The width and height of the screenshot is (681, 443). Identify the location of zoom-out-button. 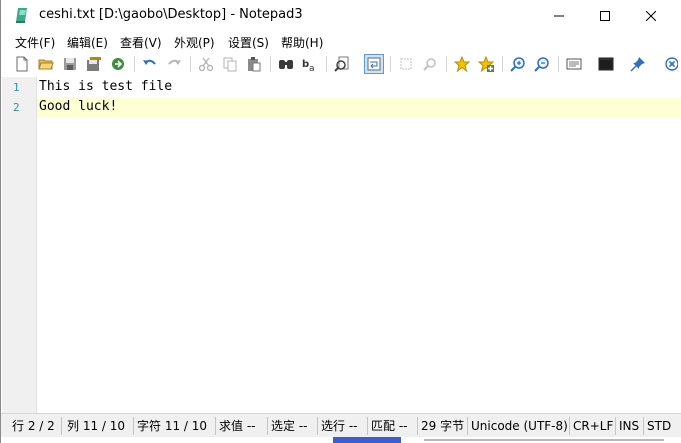
(542, 64).